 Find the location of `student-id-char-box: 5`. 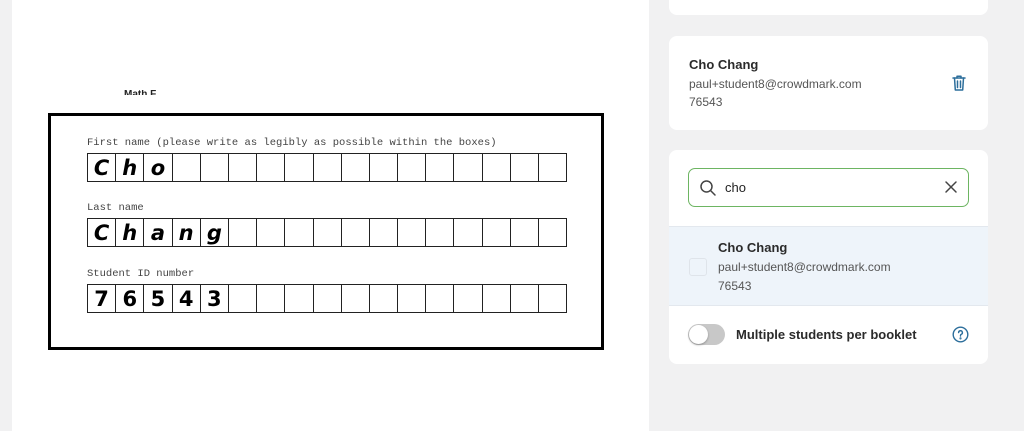

student-id-char-box: 5 is located at coordinates (158, 298).